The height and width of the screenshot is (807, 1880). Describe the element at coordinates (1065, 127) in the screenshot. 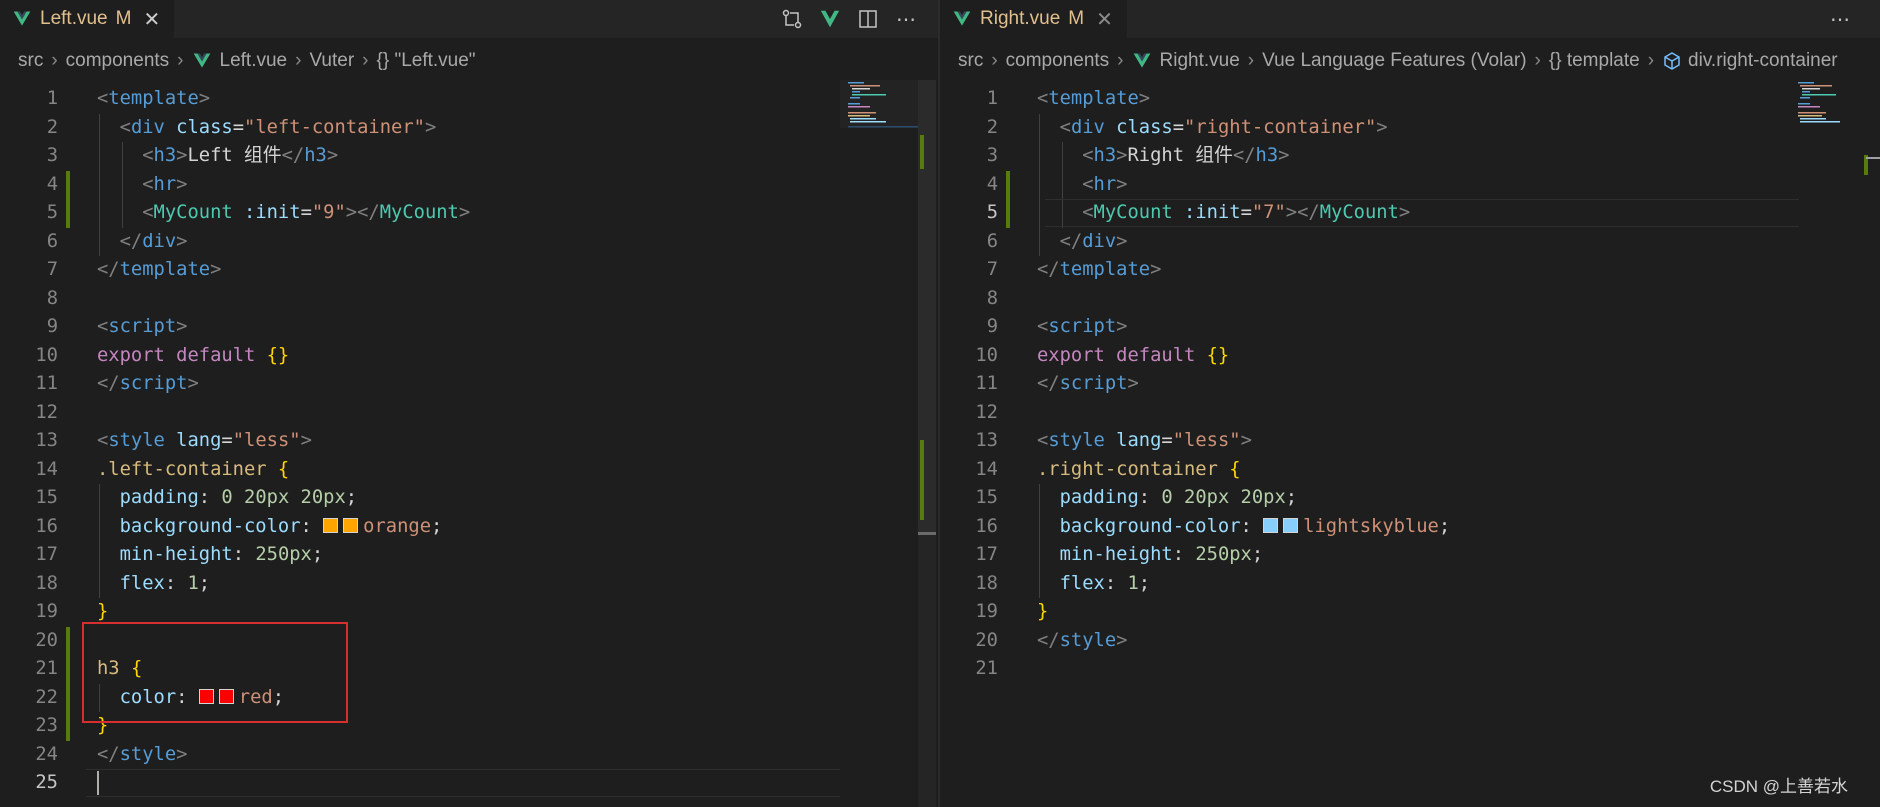

I see `code-token: <` at that location.